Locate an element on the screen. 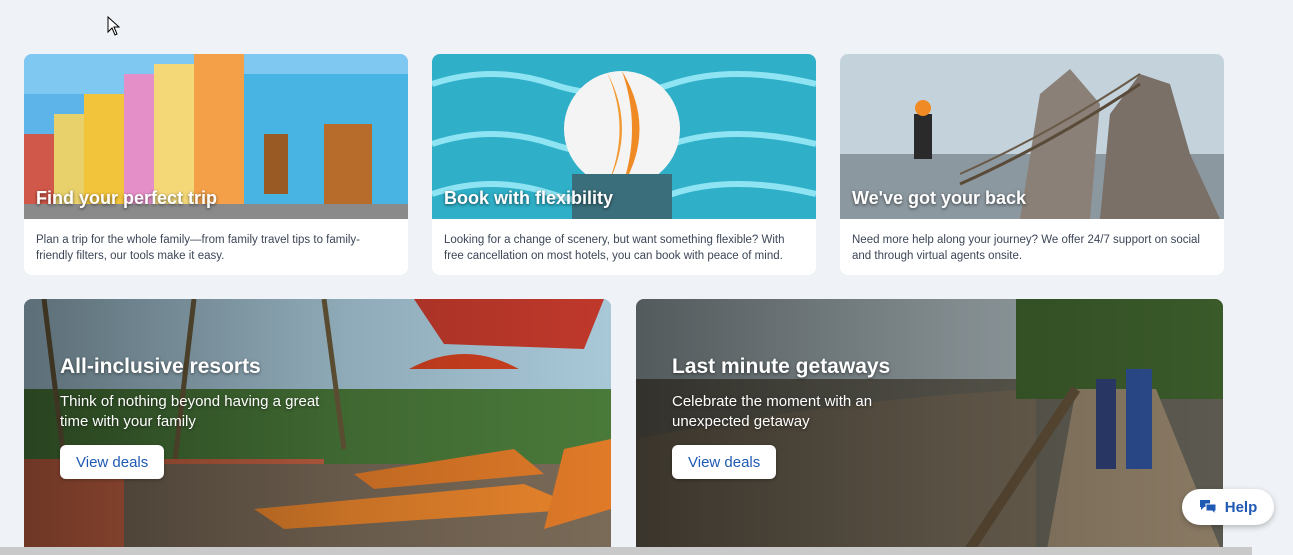  card-title: Book with flexibility is located at coordinates (529, 198).